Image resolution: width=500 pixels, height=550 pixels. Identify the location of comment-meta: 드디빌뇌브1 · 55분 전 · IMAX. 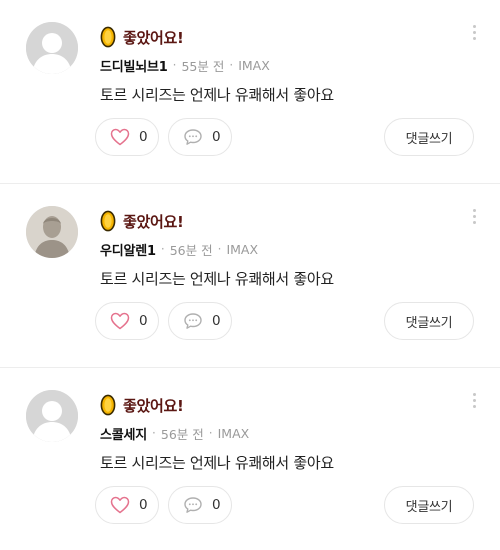
(185, 65).